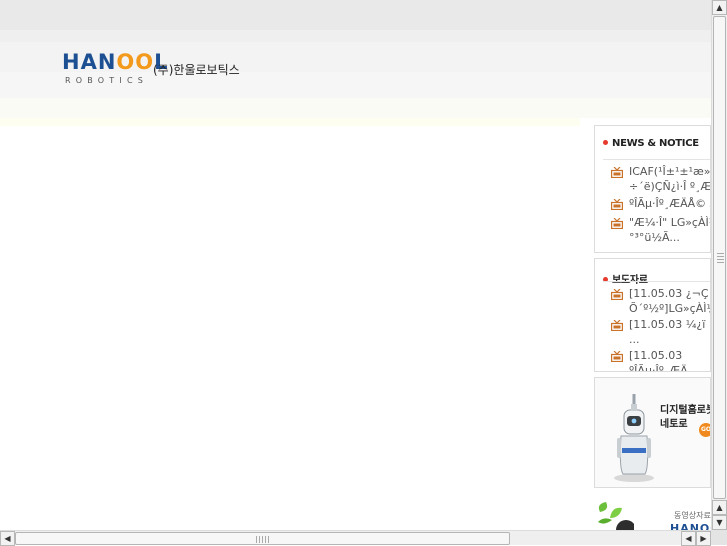  I want to click on leaf-icon, so click(616, 516).